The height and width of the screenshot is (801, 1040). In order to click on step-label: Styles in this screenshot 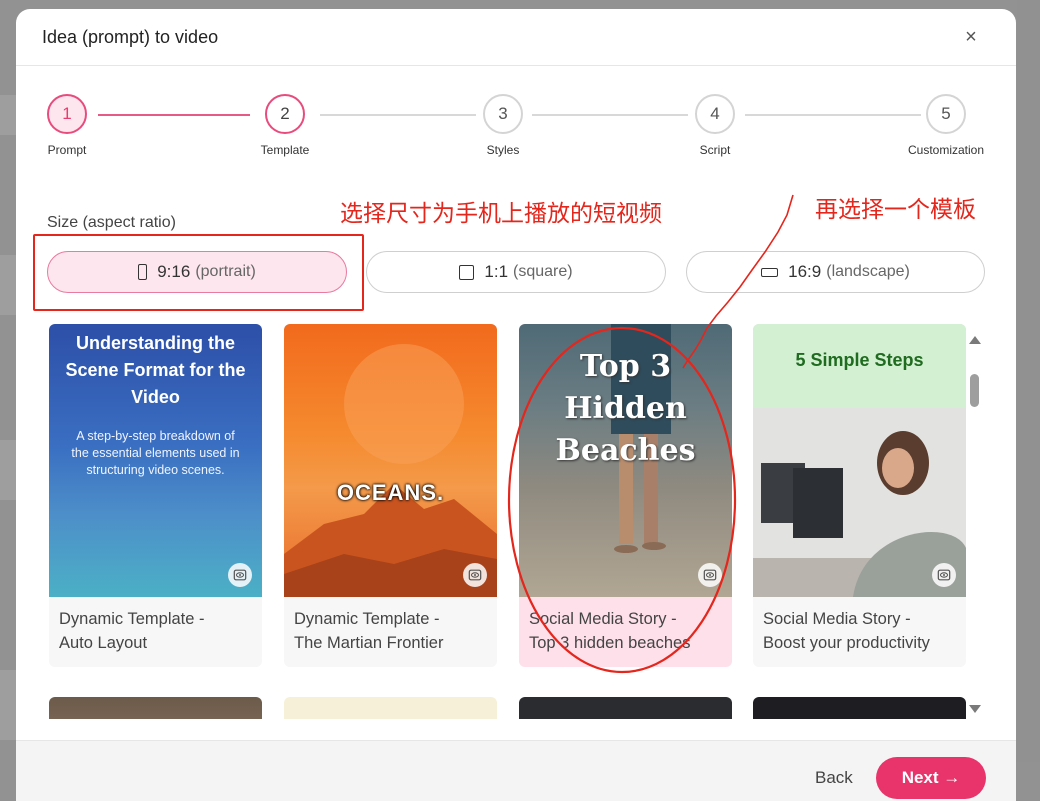, I will do `click(503, 150)`.